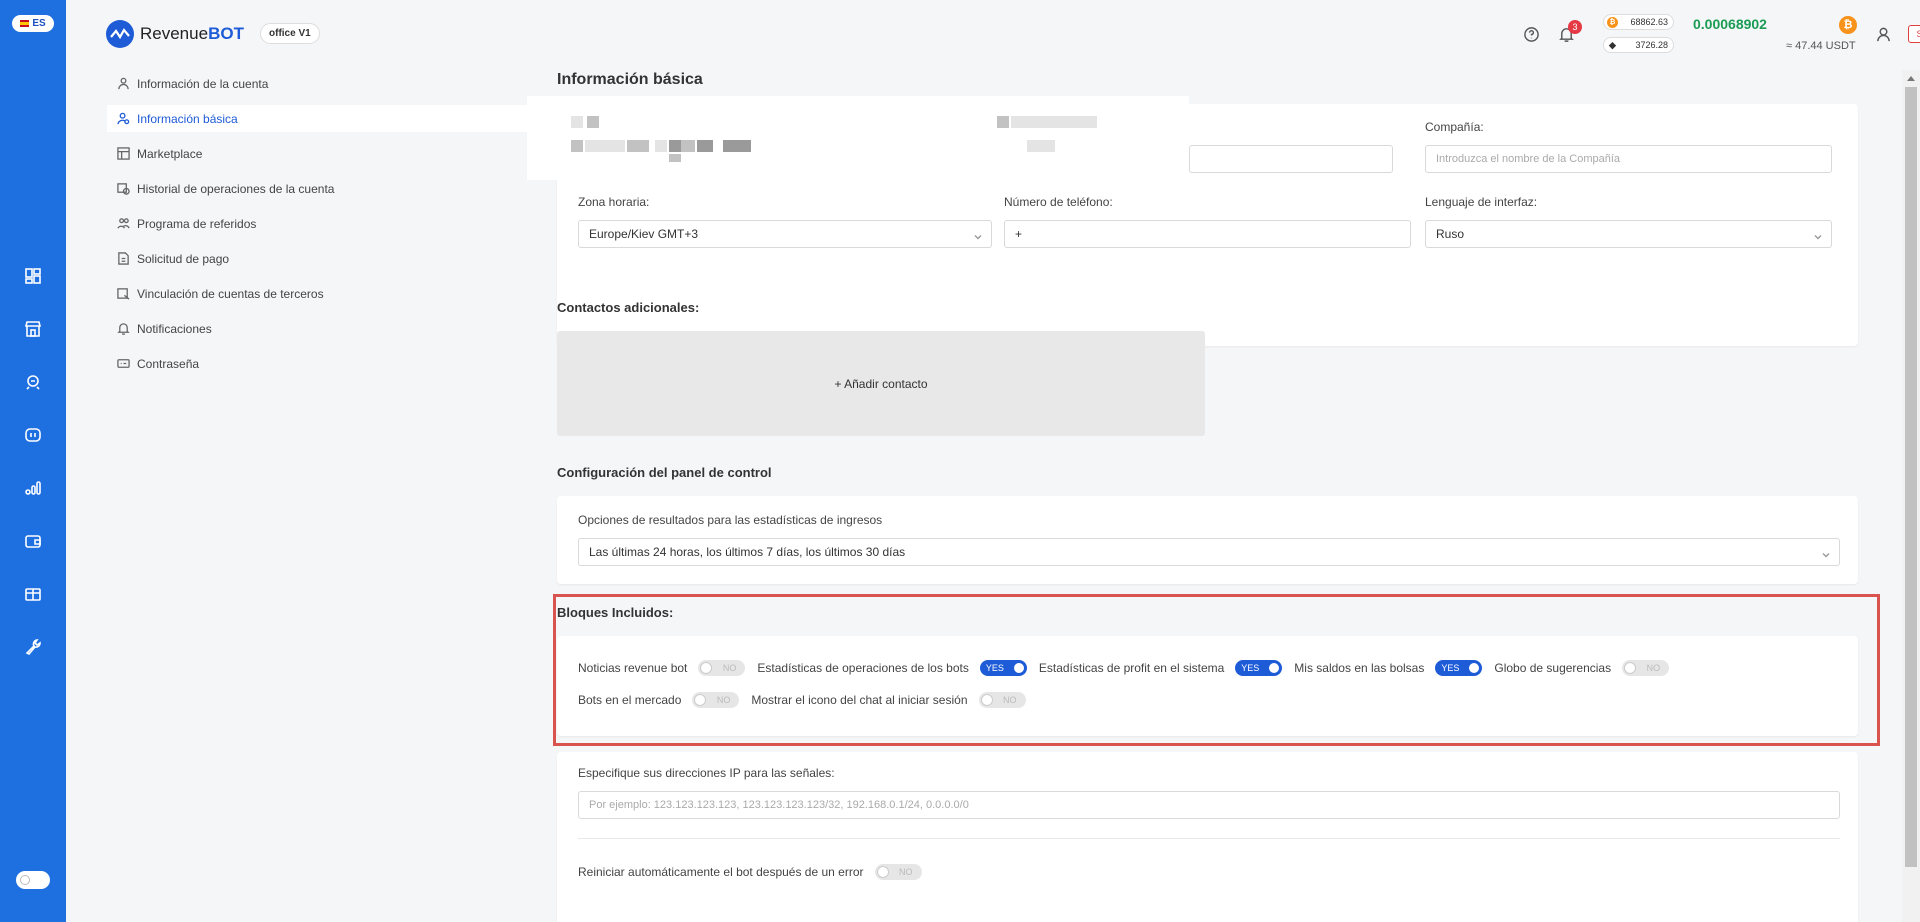  What do you see at coordinates (327, 258) in the screenshot?
I see `menu-item-payment-request: Solicitud de pago` at bounding box center [327, 258].